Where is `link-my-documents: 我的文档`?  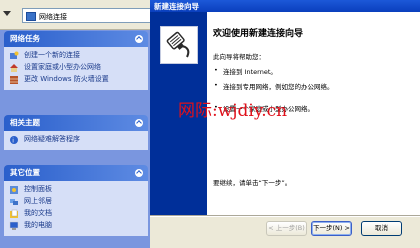
link-my-documents: 我的文档 is located at coordinates (77, 214).